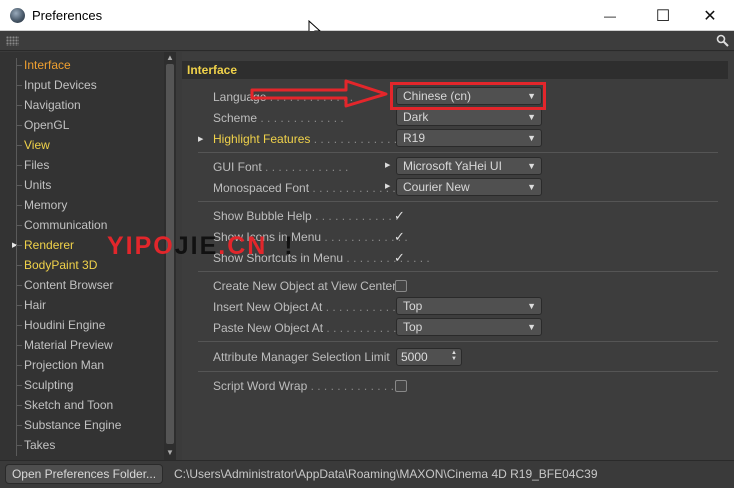 Image resolution: width=734 pixels, height=488 pixels. What do you see at coordinates (44, 385) in the screenshot?
I see `sidebar-item-sculpting: Sculpting` at bounding box center [44, 385].